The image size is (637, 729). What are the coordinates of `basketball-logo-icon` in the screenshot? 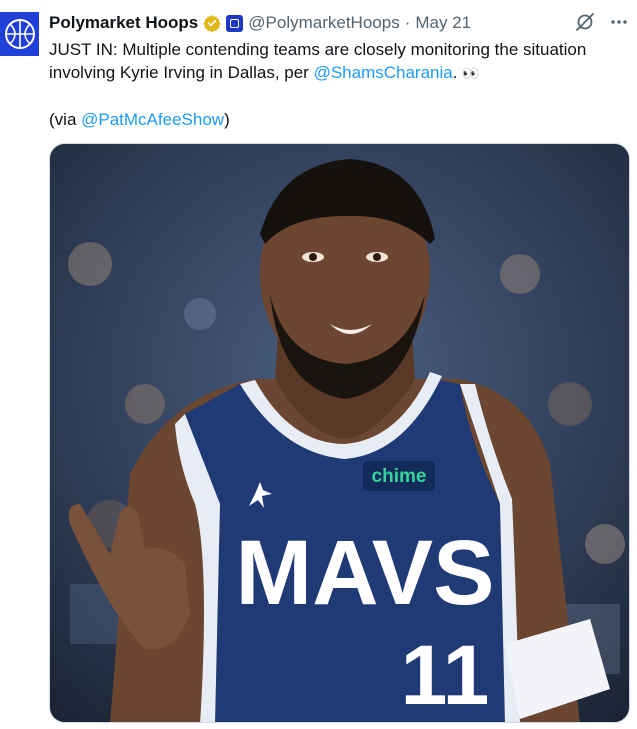 It's located at (19, 34).